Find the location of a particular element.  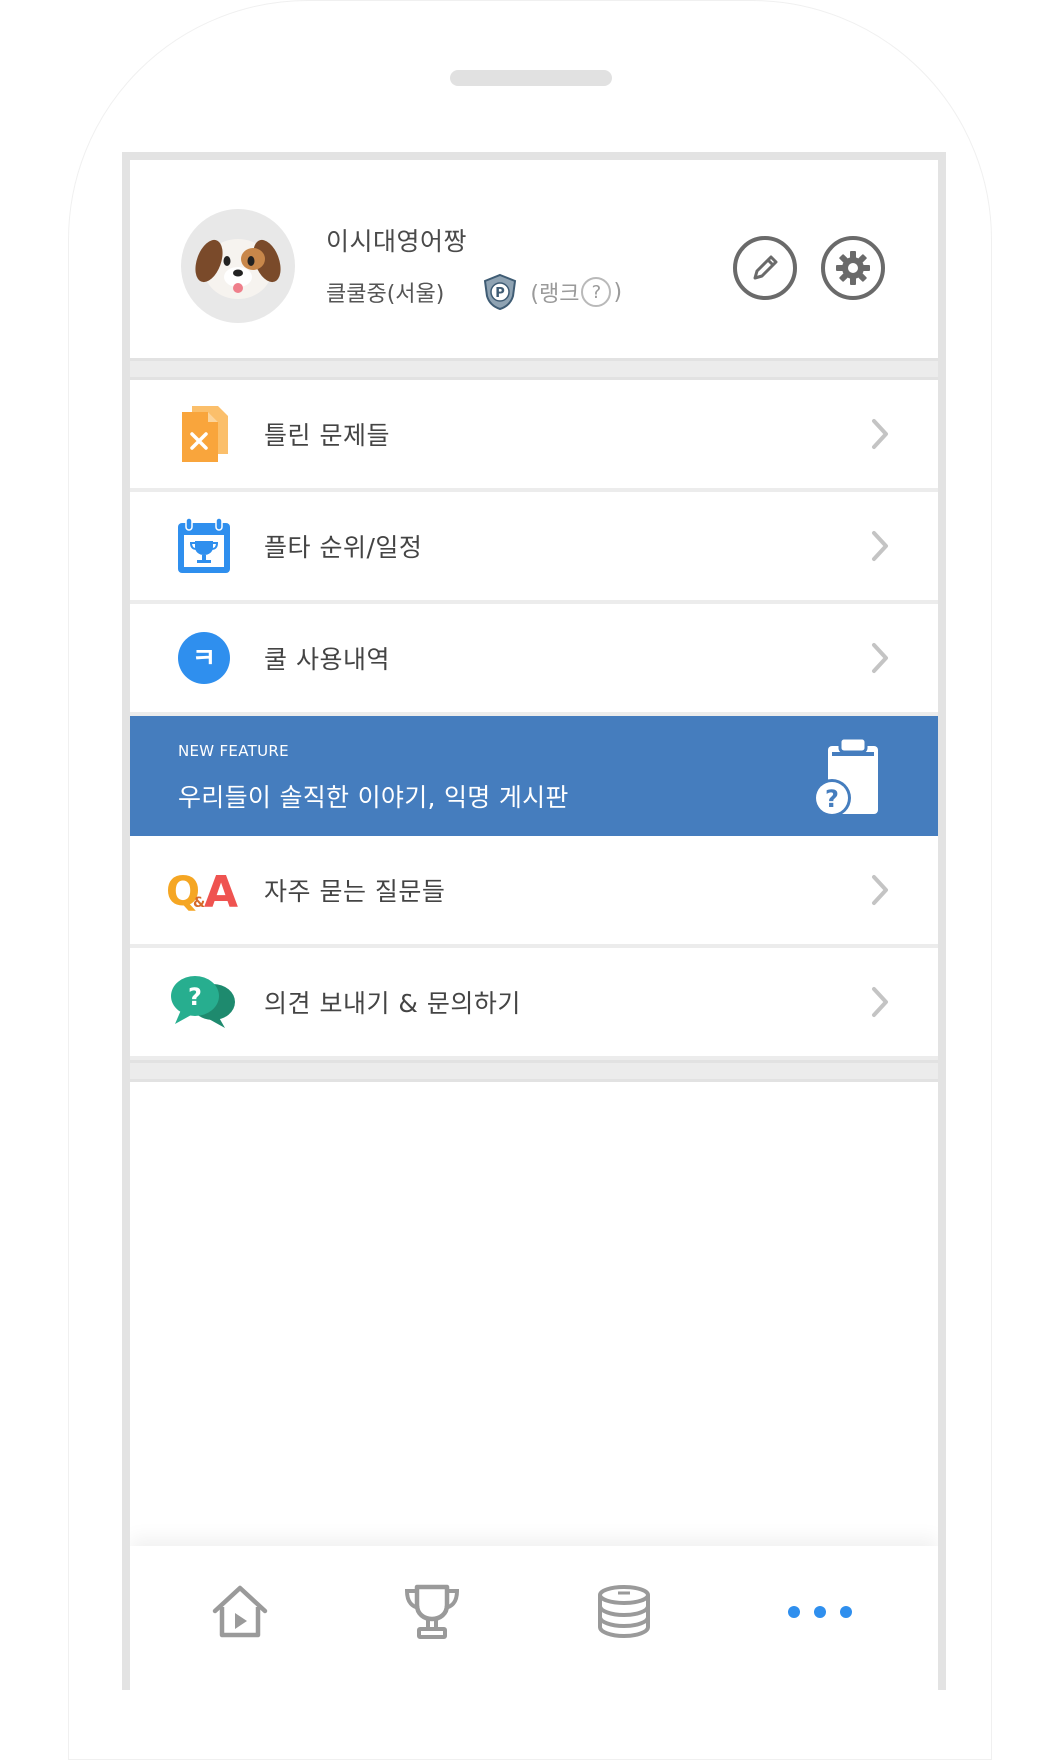

menu-item-kool-history: ㅋ 쿨 사용내역 is located at coordinates (534, 660).